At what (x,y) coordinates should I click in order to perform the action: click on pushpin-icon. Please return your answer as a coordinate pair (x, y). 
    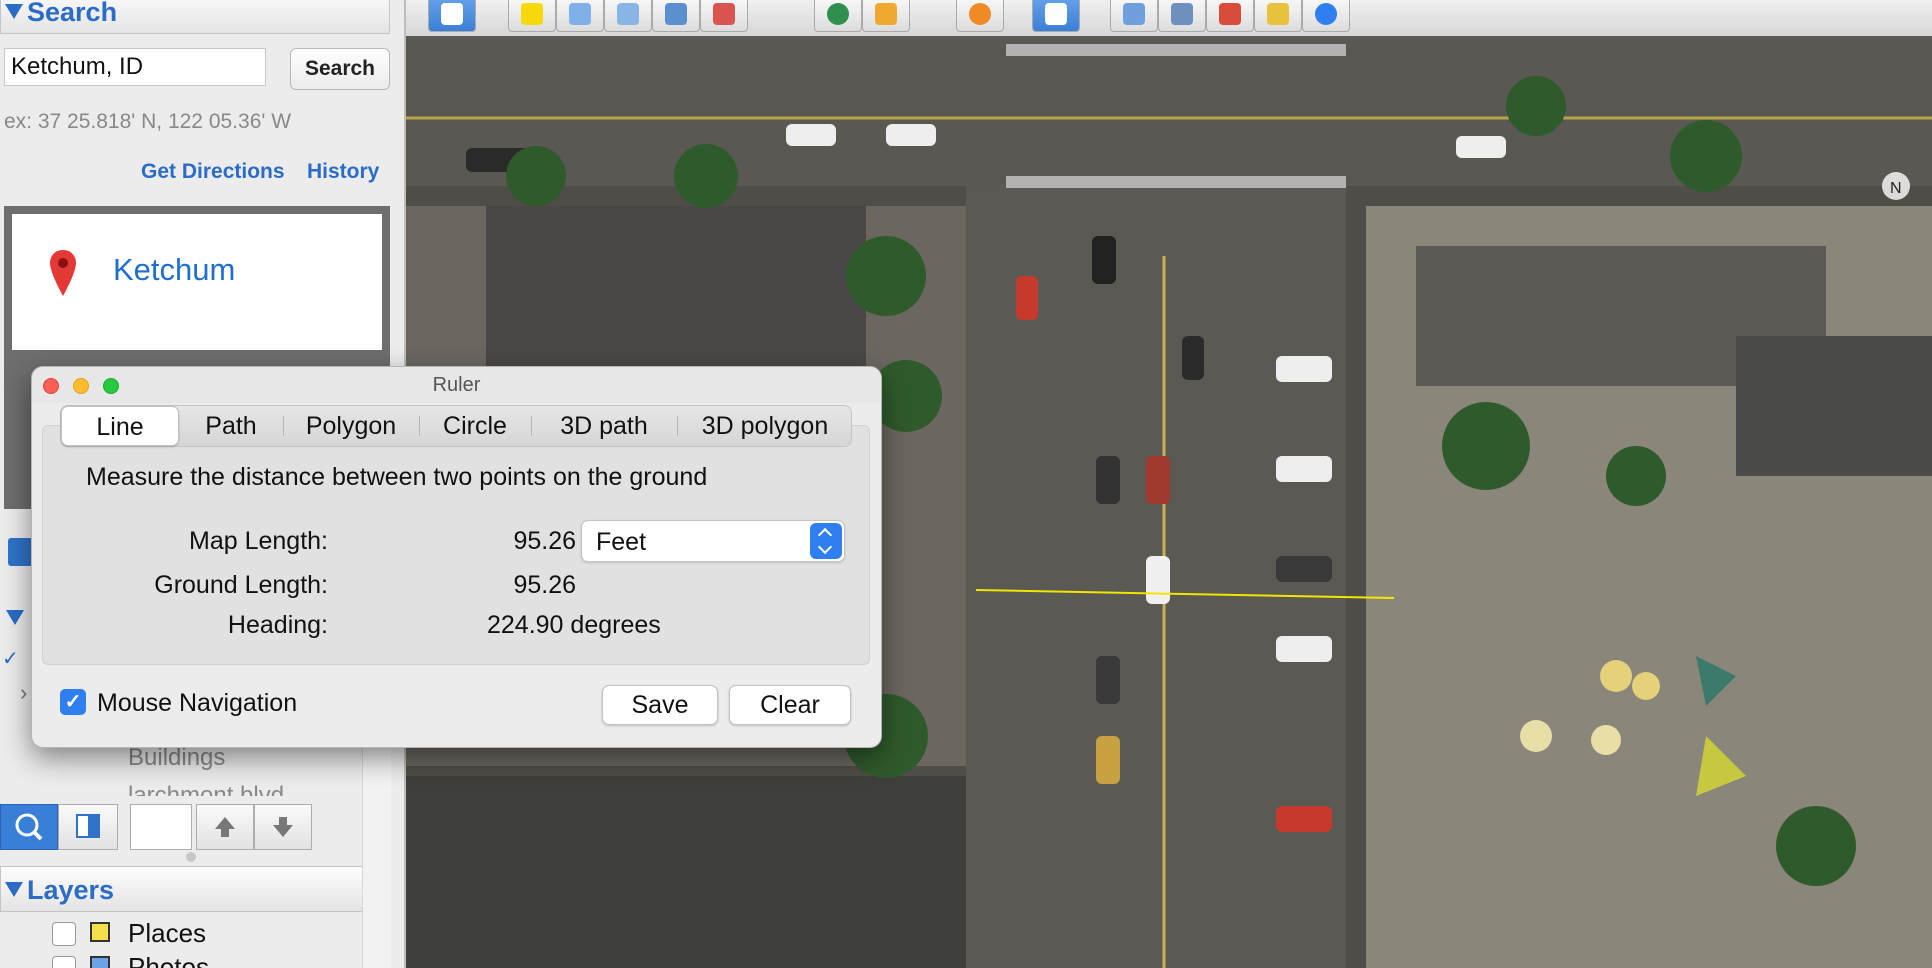
    Looking at the image, I should click on (532, 14).